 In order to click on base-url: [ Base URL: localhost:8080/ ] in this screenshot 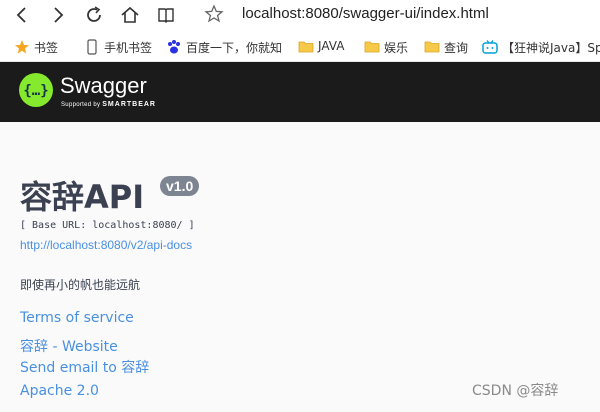, I will do `click(107, 225)`.